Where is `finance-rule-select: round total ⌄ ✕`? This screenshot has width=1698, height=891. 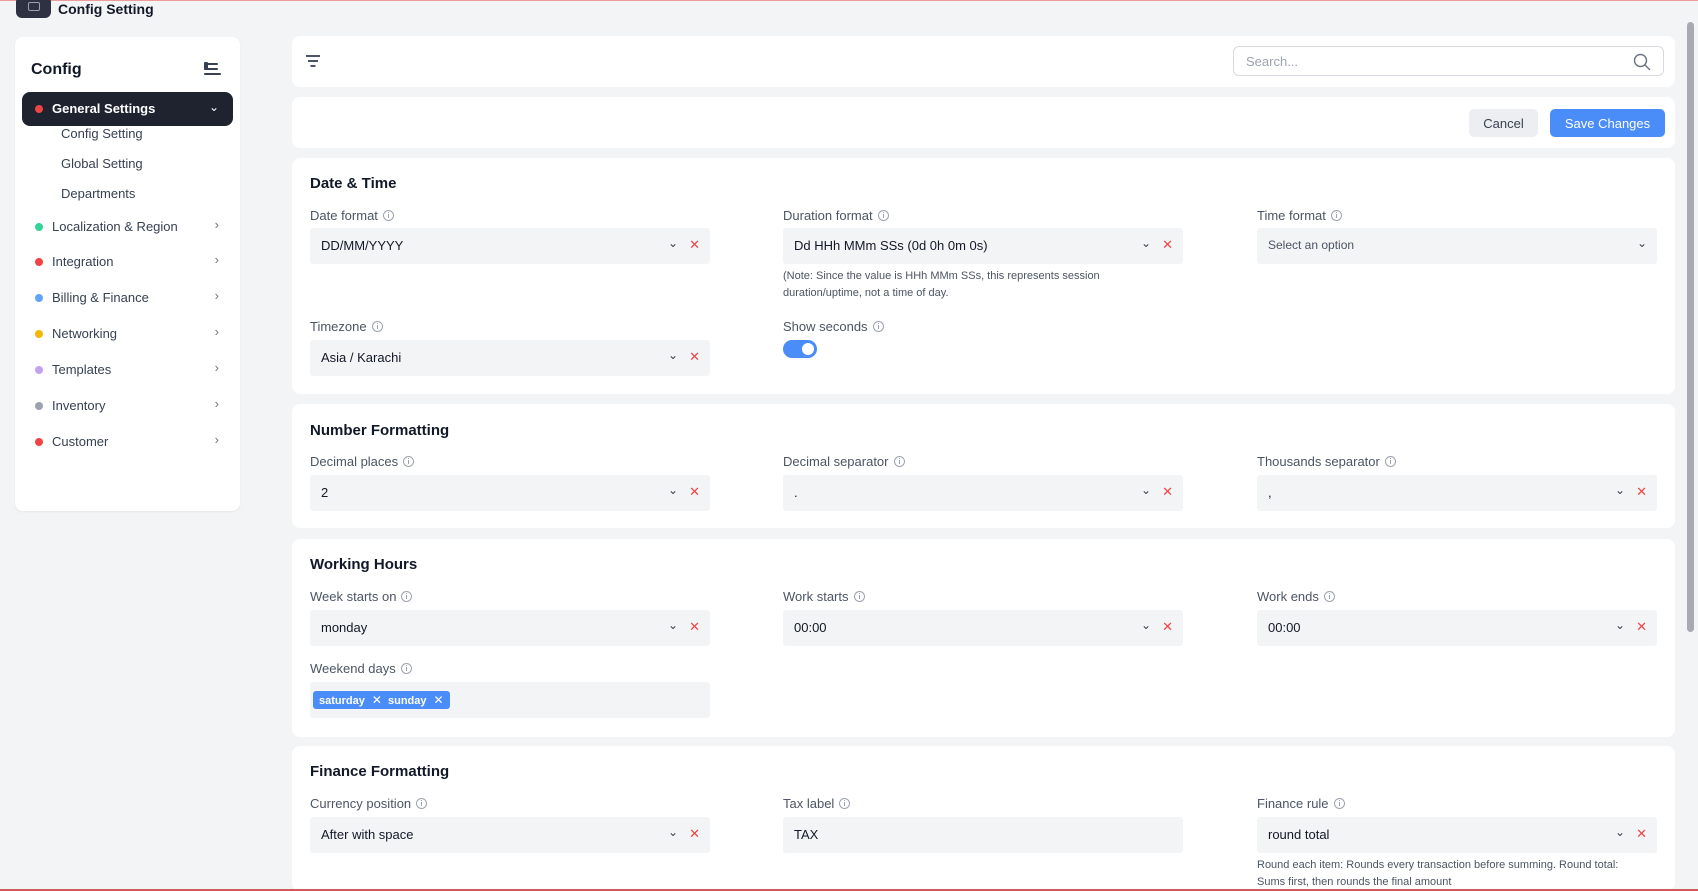 finance-rule-select: round total ⌄ ✕ is located at coordinates (1457, 835).